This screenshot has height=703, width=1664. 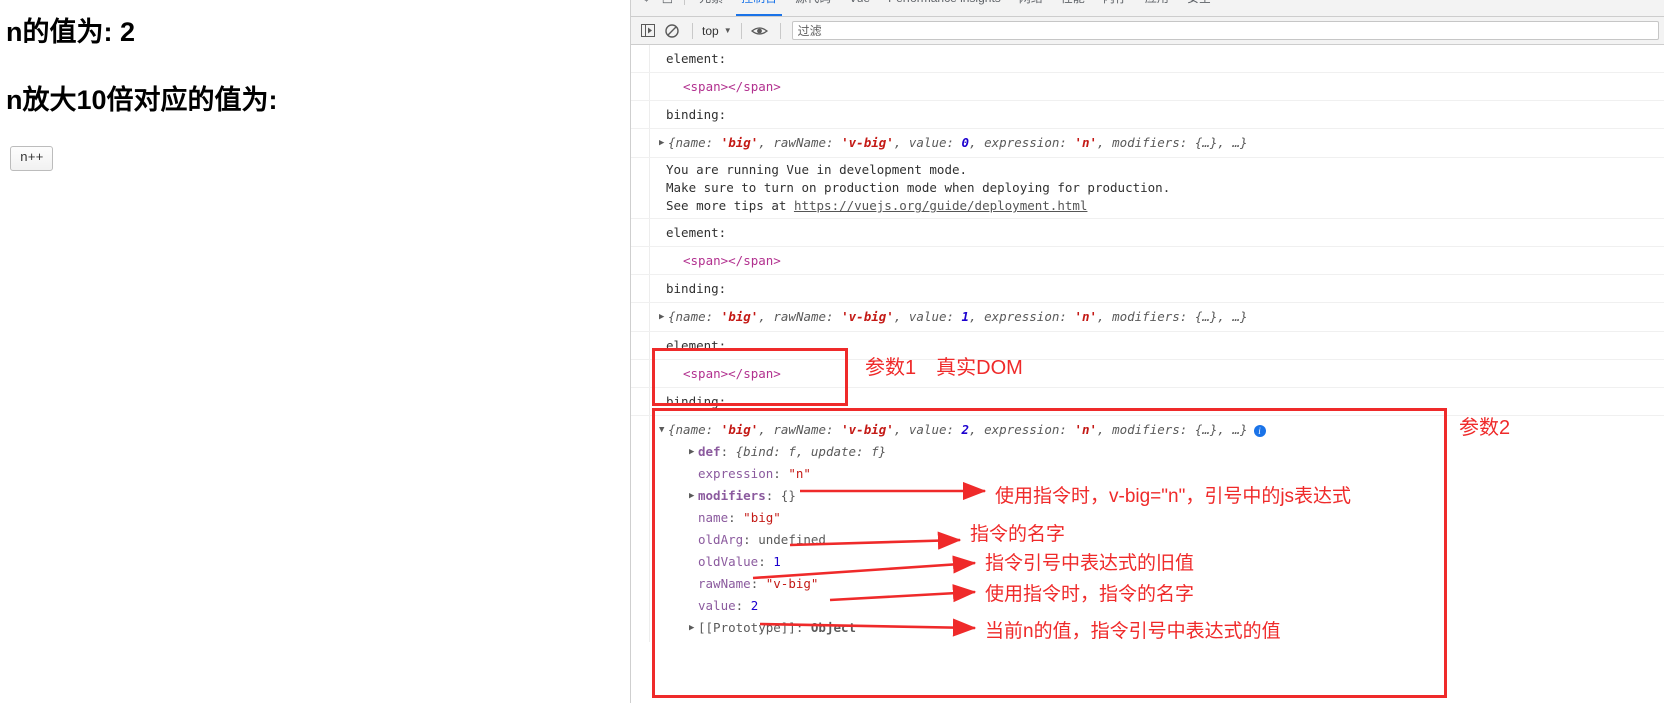 What do you see at coordinates (648, 31) in the screenshot?
I see `console-sidebar-icon` at bounding box center [648, 31].